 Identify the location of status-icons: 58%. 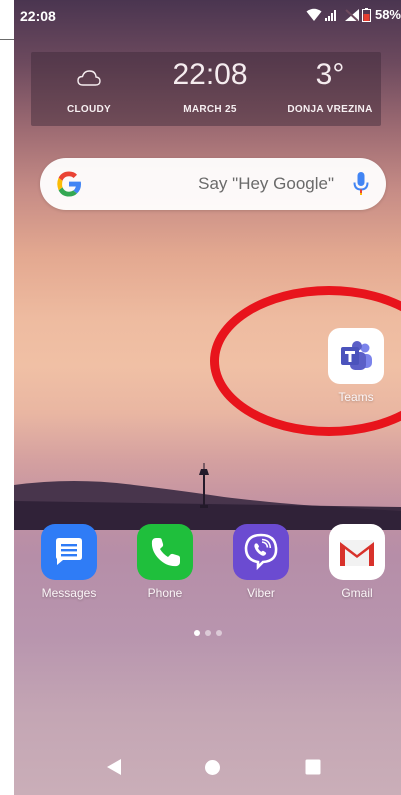
(353, 14).